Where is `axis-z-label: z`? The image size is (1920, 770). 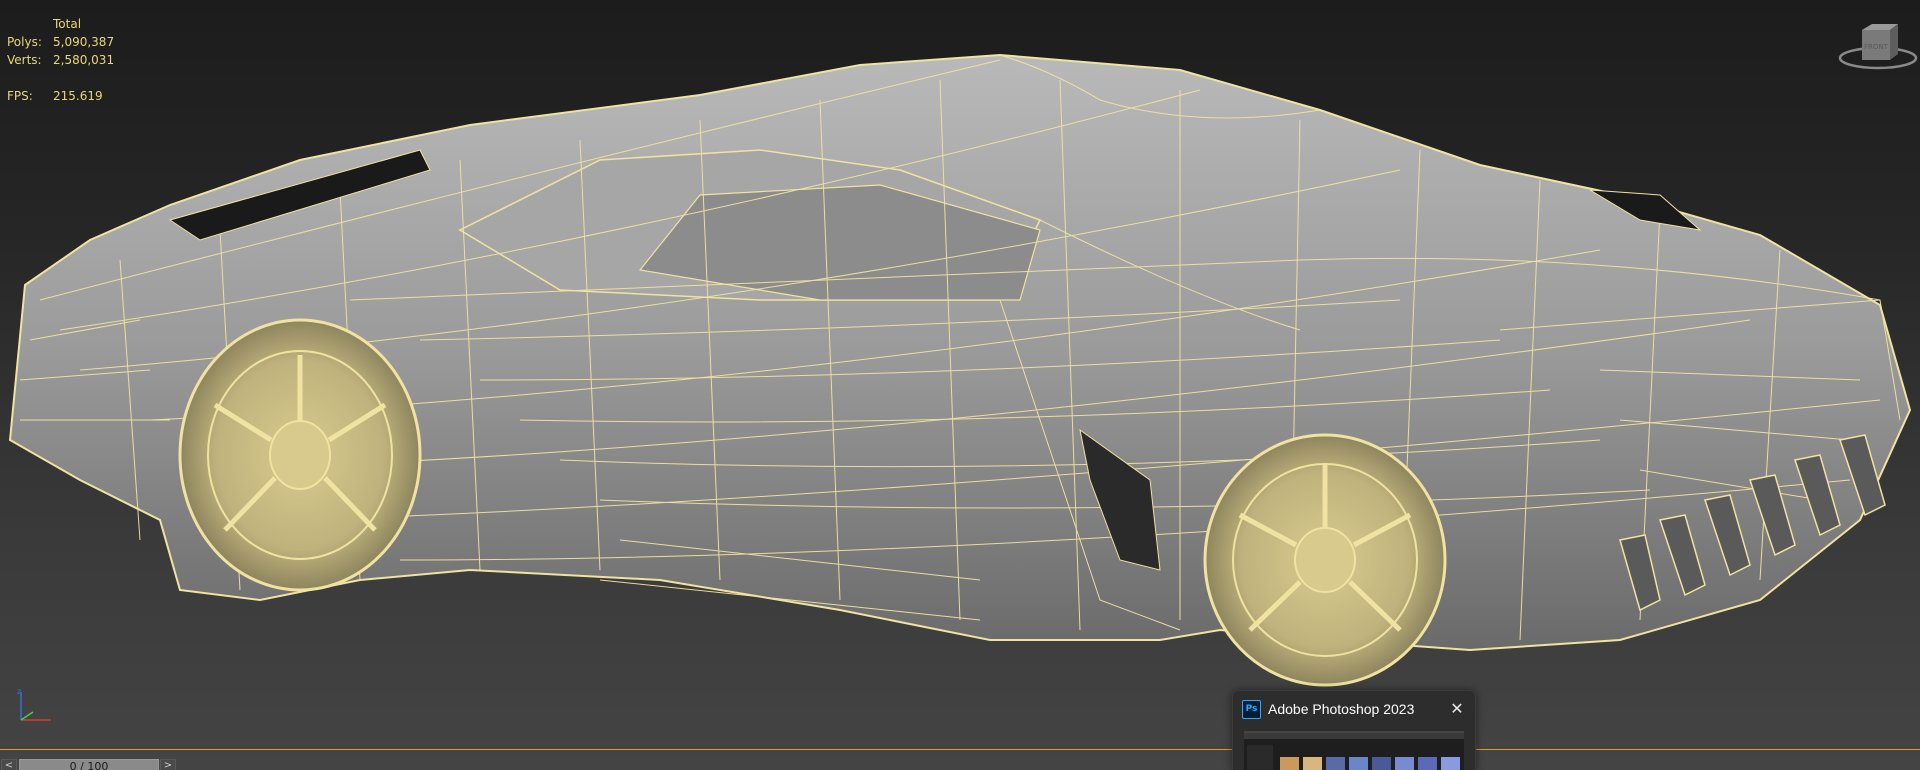
axis-z-label: z is located at coordinates (19, 691).